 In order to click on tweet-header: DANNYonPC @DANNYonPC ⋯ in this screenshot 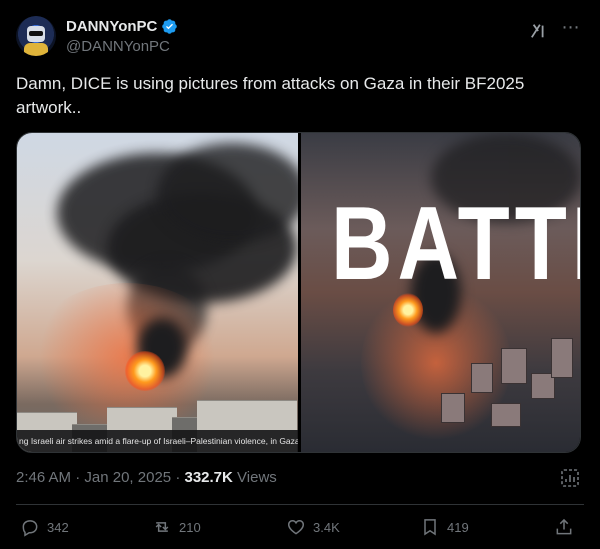, I will do `click(300, 38)`.